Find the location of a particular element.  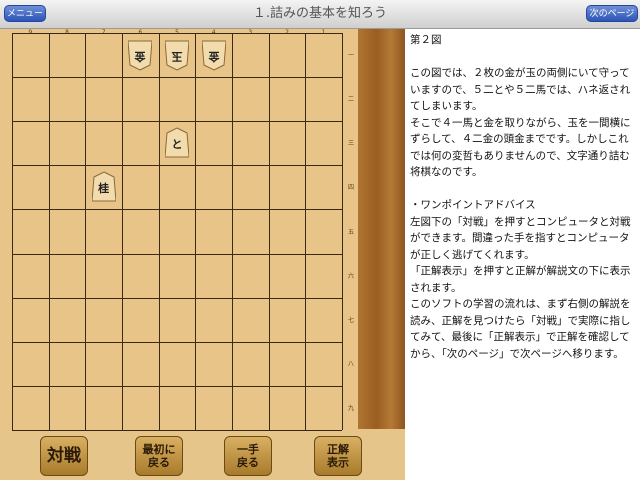

row-label: 五 is located at coordinates (350, 232).